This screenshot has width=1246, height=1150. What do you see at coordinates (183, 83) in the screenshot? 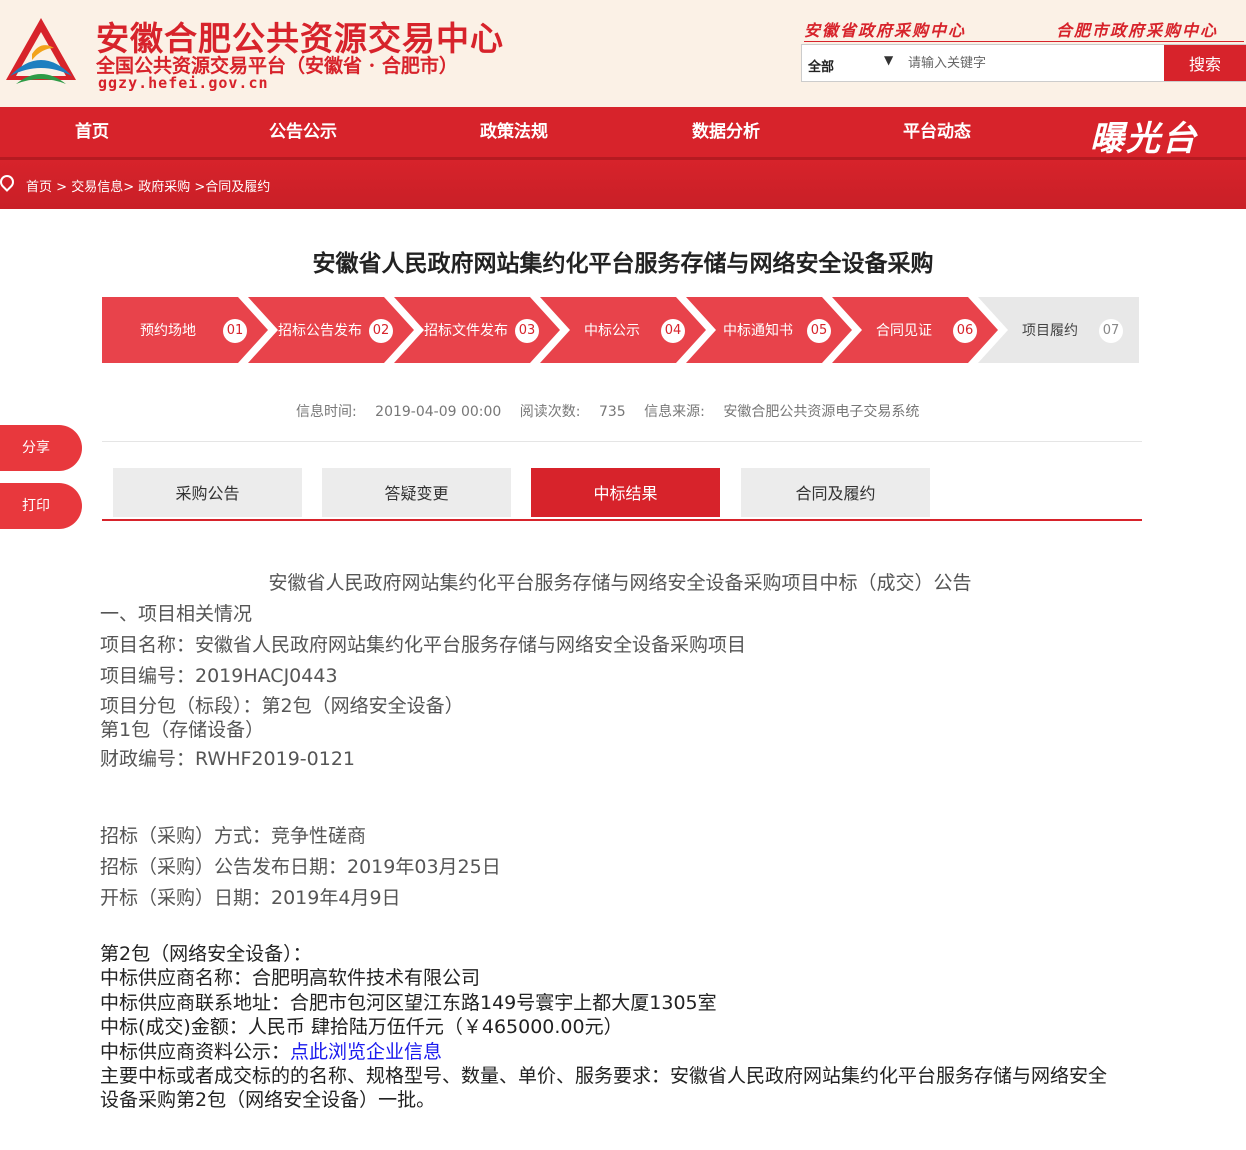
I see `site-domain: ggzy.hefei.gov.cn` at bounding box center [183, 83].